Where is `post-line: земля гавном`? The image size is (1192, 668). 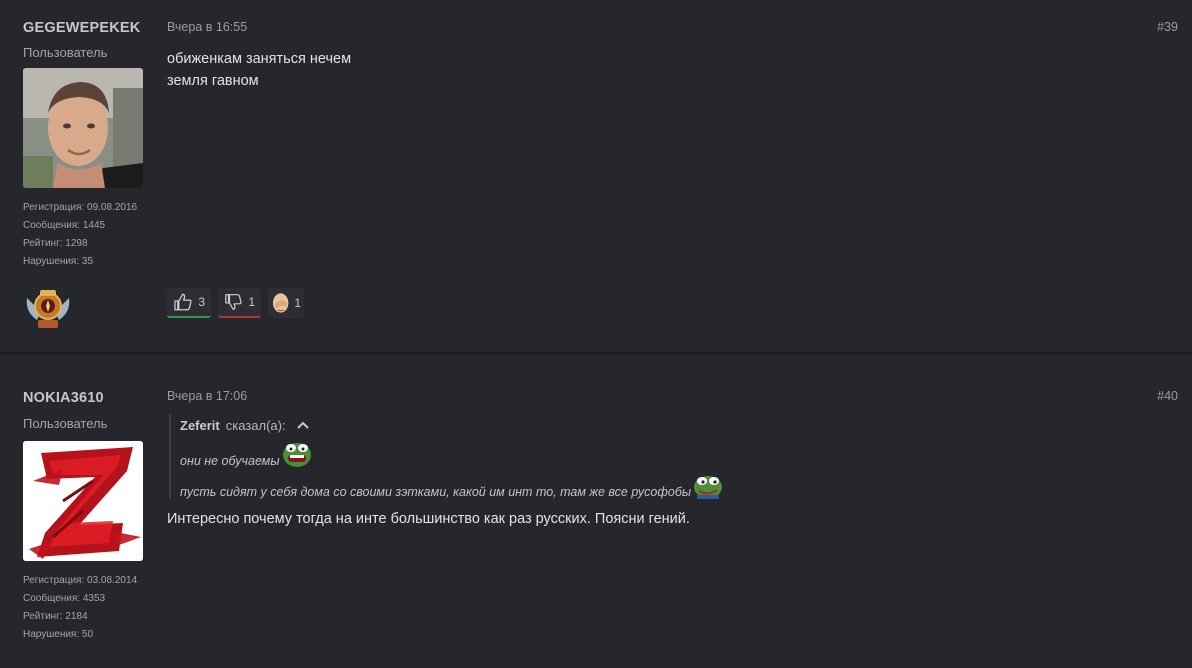
post-line: земля гавном is located at coordinates (213, 81).